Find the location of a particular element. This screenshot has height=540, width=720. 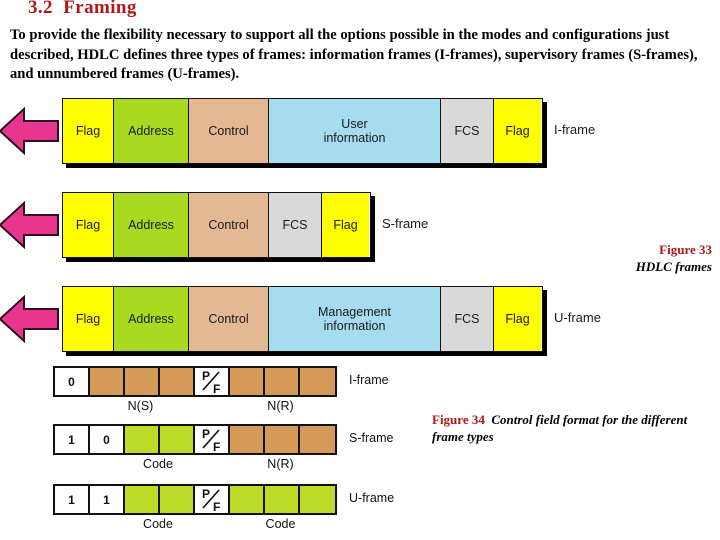

figure-33-text: HDLC frames is located at coordinates (673, 266).